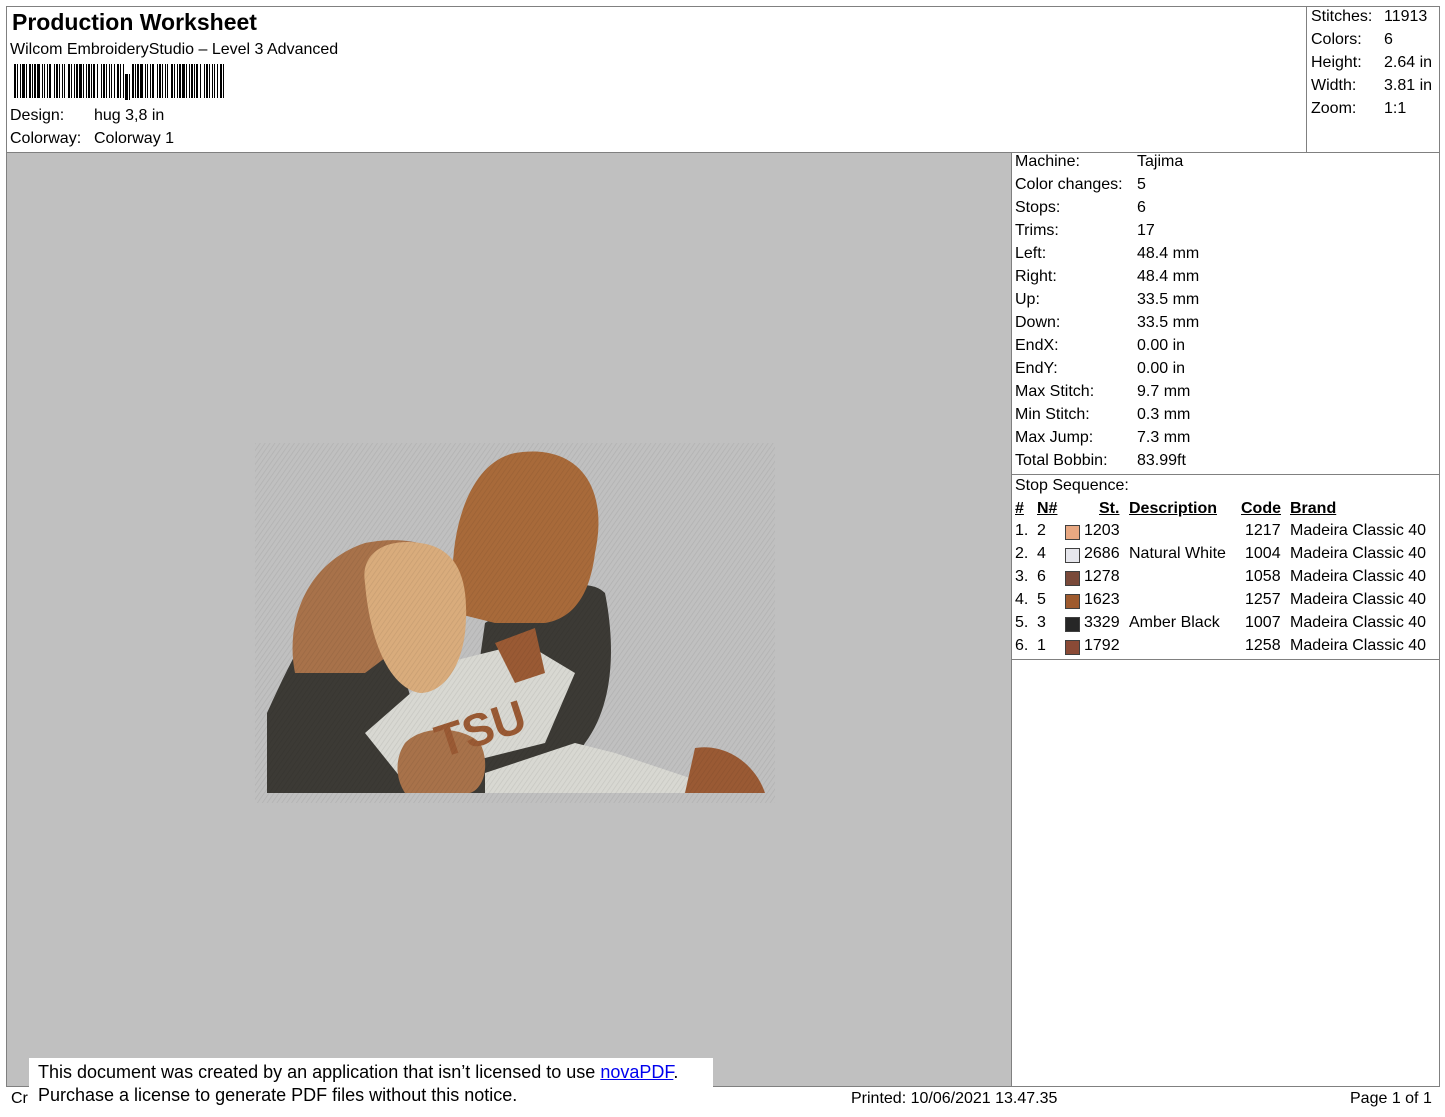 This screenshot has height=1117, width=1445. What do you see at coordinates (1161, 460) in the screenshot?
I see `machine-info-value: 83.99ft` at bounding box center [1161, 460].